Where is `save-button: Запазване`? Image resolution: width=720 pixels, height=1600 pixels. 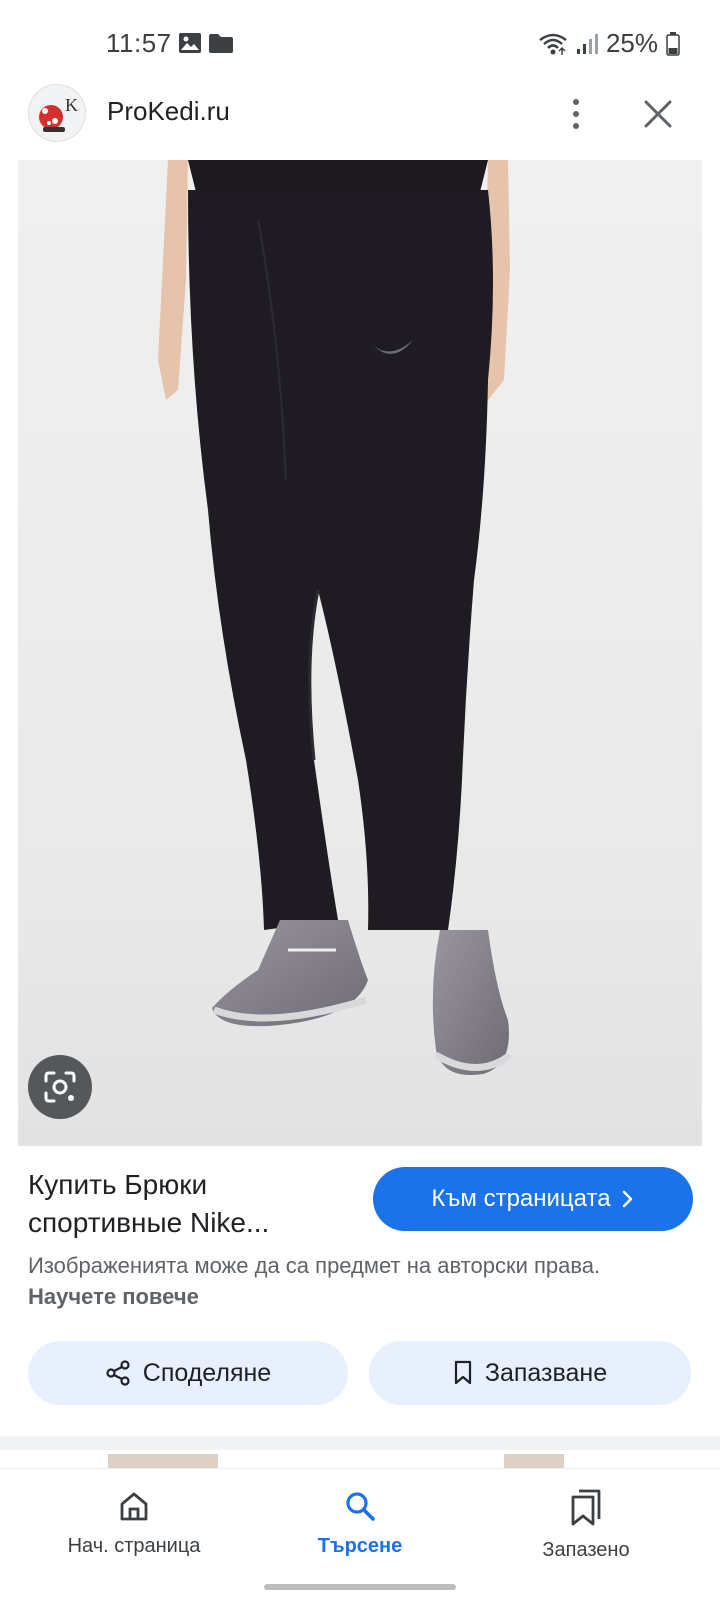 save-button: Запазване is located at coordinates (530, 1373).